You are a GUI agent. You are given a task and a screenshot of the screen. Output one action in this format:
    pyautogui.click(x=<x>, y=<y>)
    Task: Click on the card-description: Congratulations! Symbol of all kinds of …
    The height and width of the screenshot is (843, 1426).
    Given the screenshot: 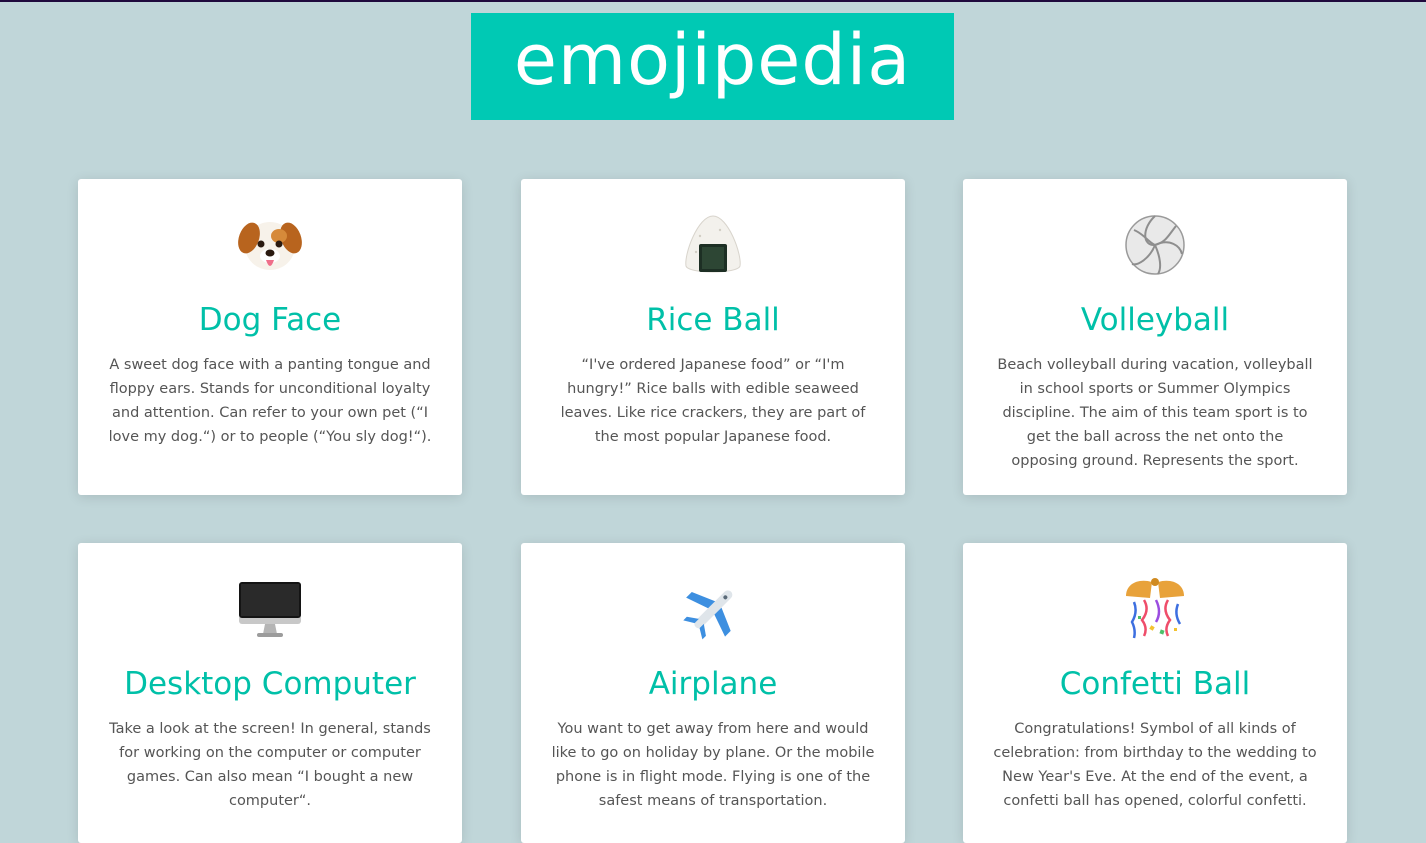 What is the action you would take?
    pyautogui.click(x=1155, y=765)
    